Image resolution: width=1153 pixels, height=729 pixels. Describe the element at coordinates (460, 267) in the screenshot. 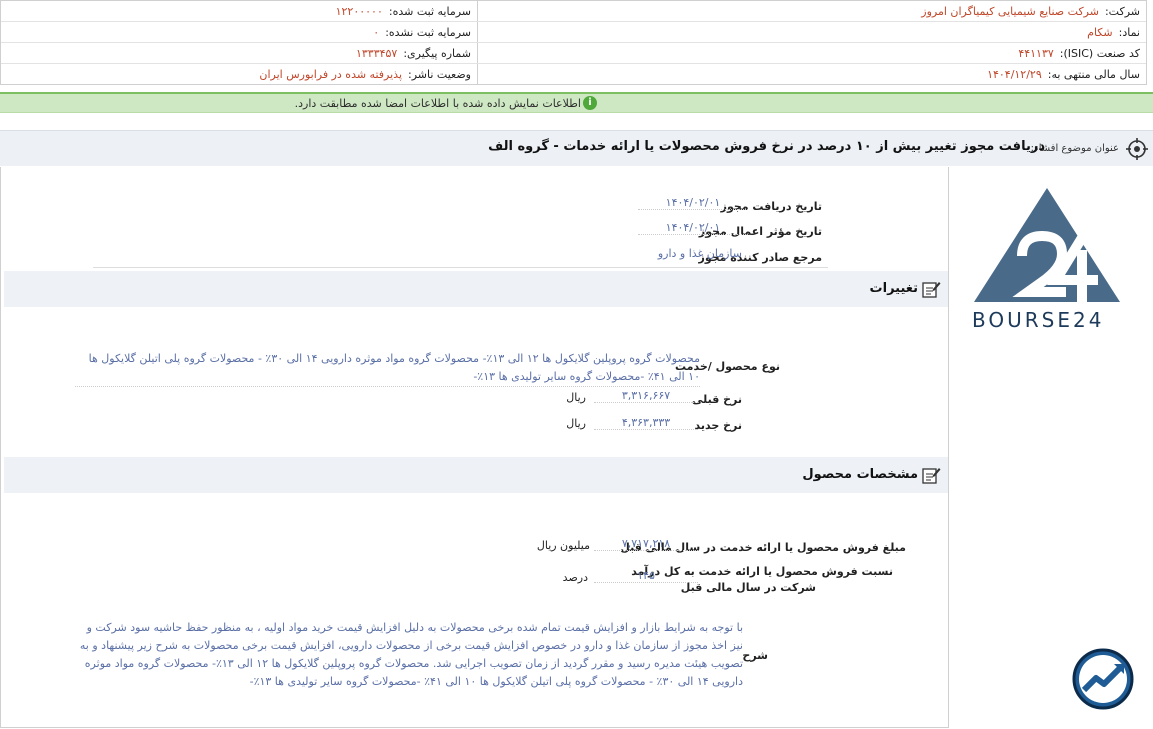

I see `divider` at that location.